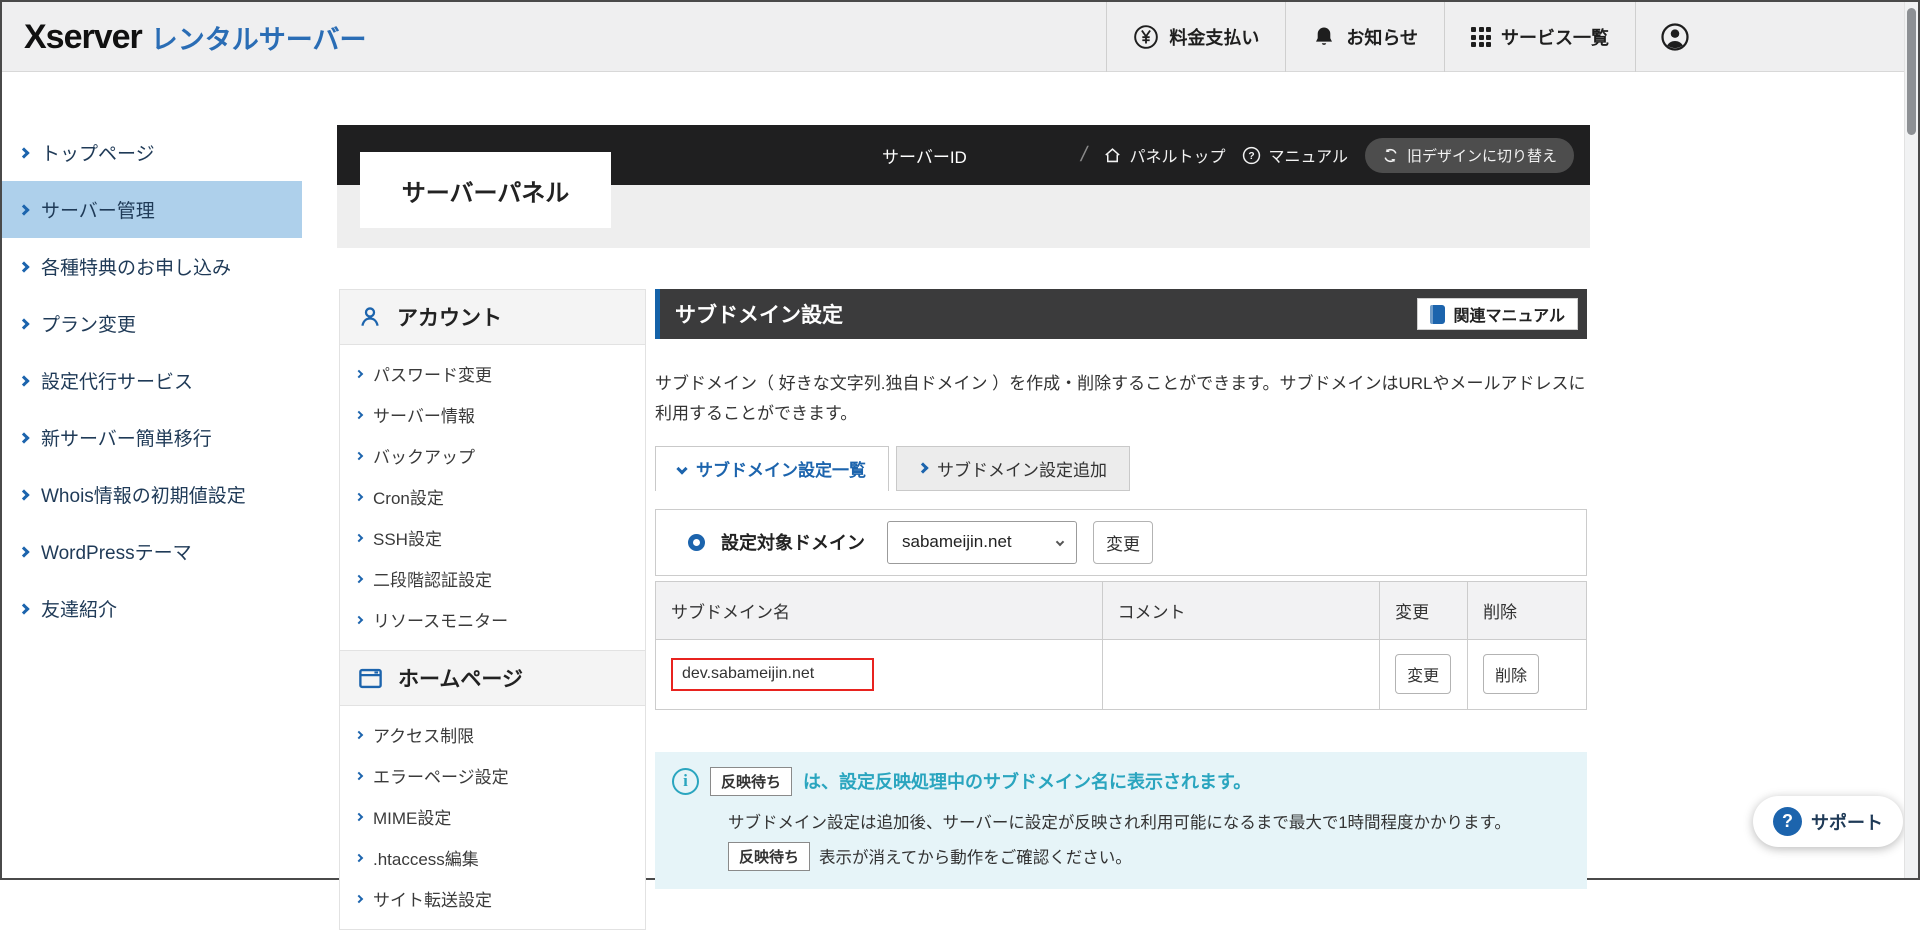  Describe the element at coordinates (152, 437) in the screenshot. I see `sidebar-item-server-migration: 新サーバー簡単移行` at that location.